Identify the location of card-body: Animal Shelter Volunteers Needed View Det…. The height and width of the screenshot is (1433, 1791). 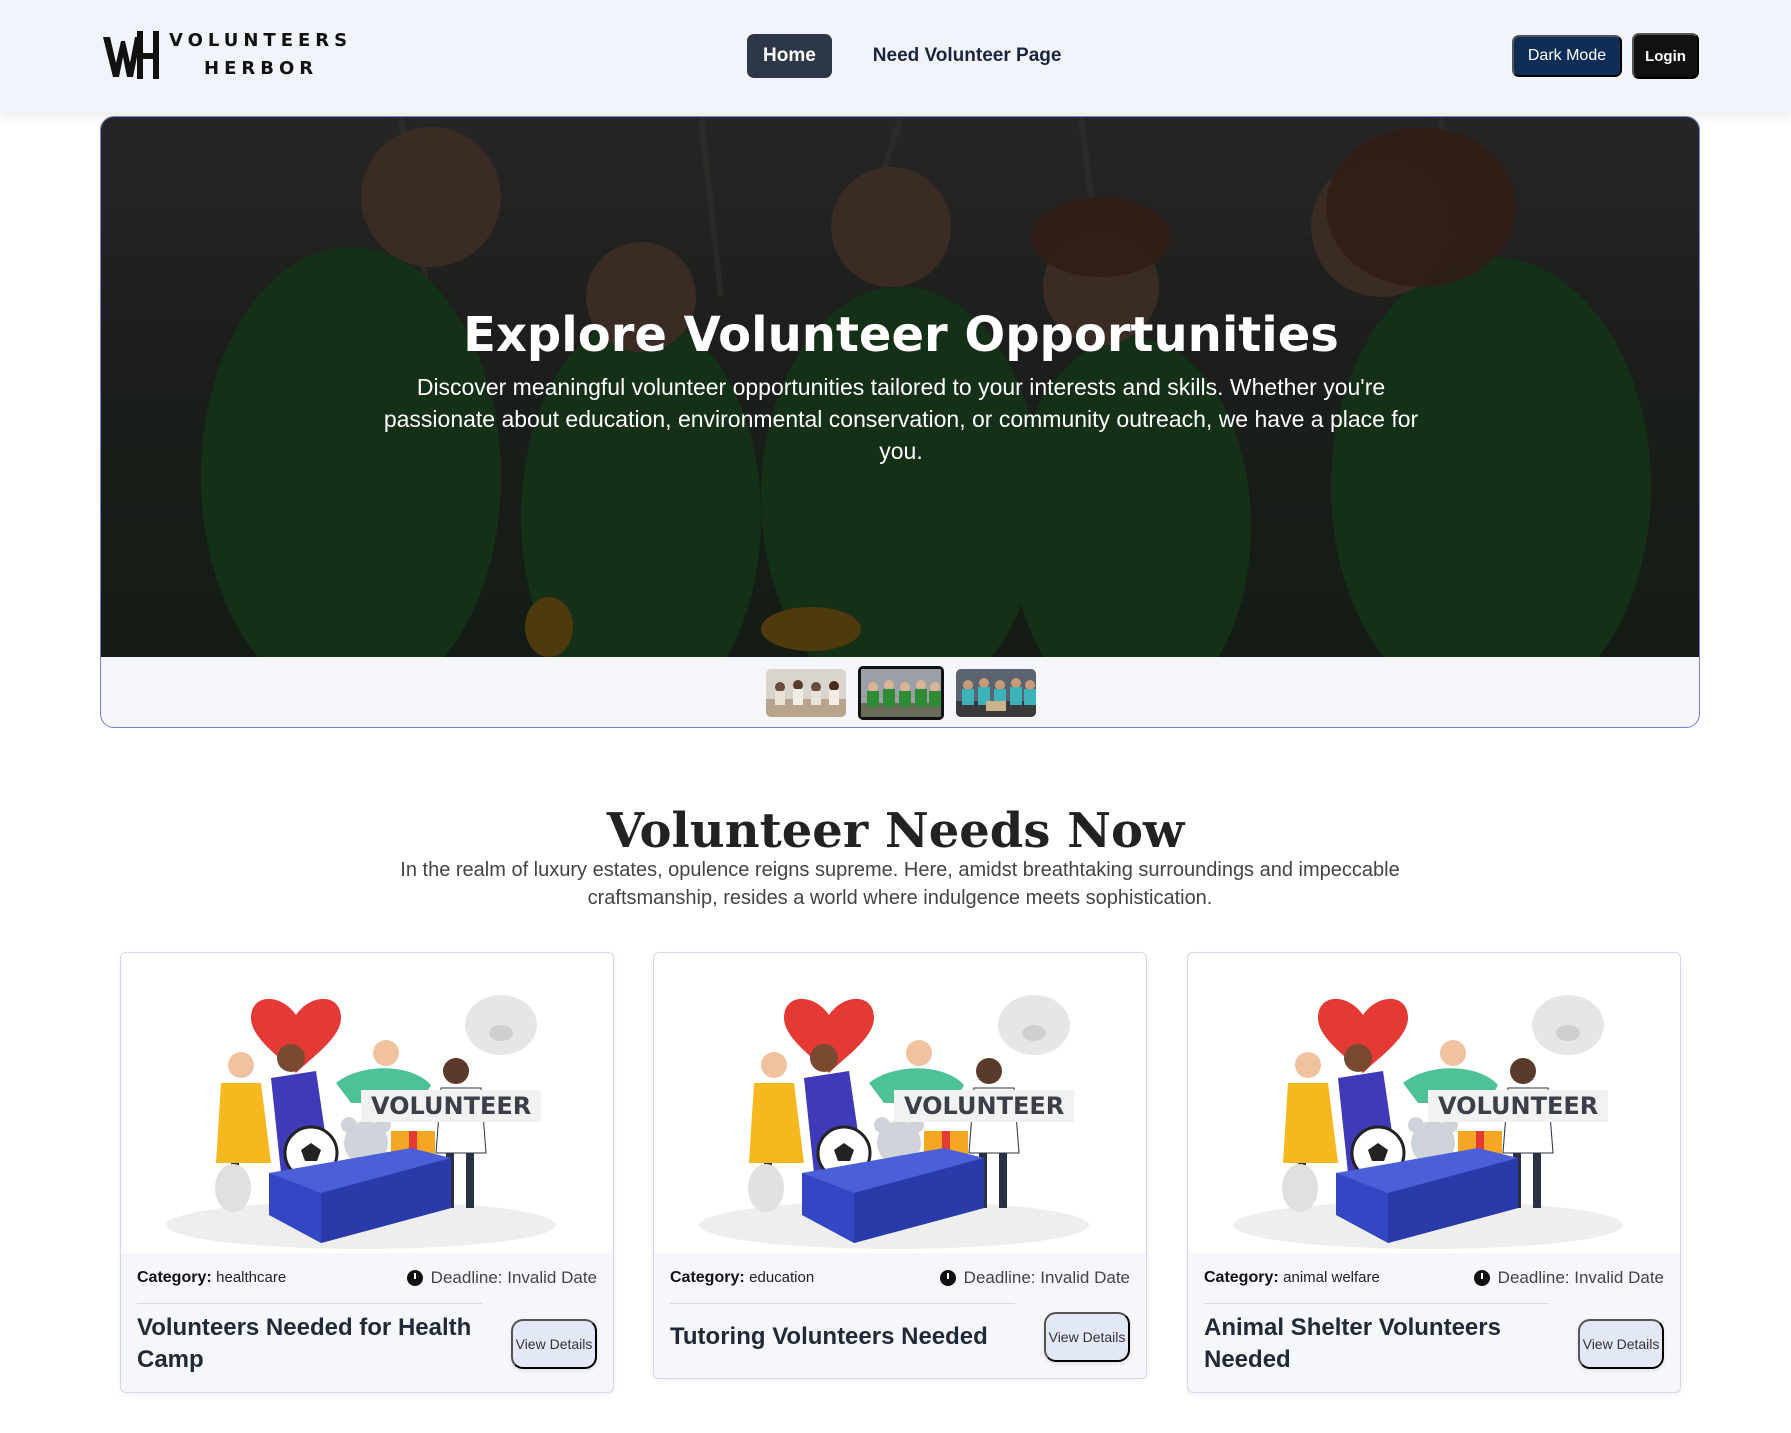
(1434, 1348).